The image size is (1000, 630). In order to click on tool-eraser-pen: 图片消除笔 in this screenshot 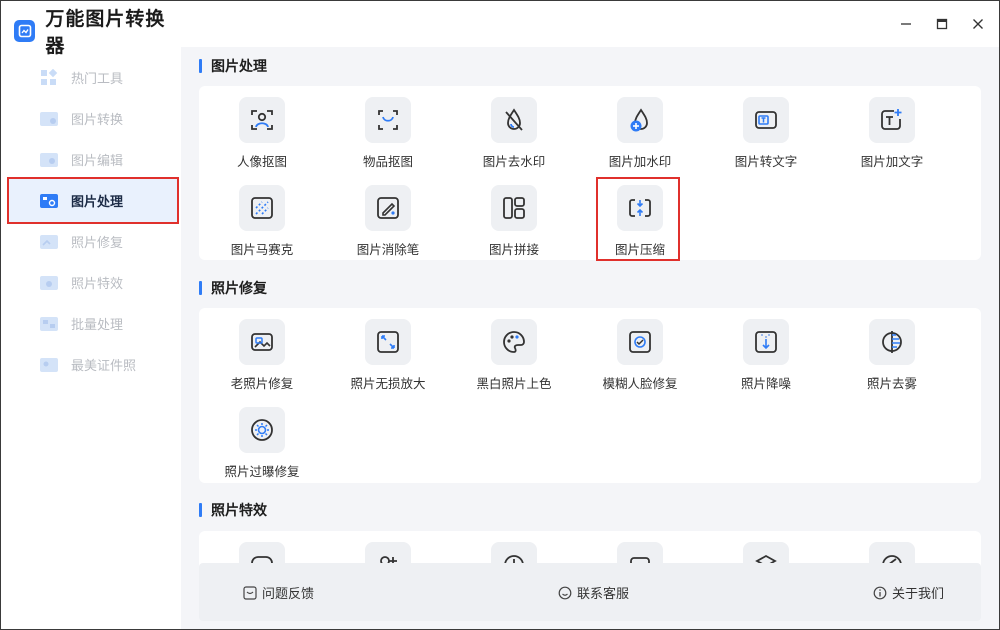, I will do `click(388, 225)`.